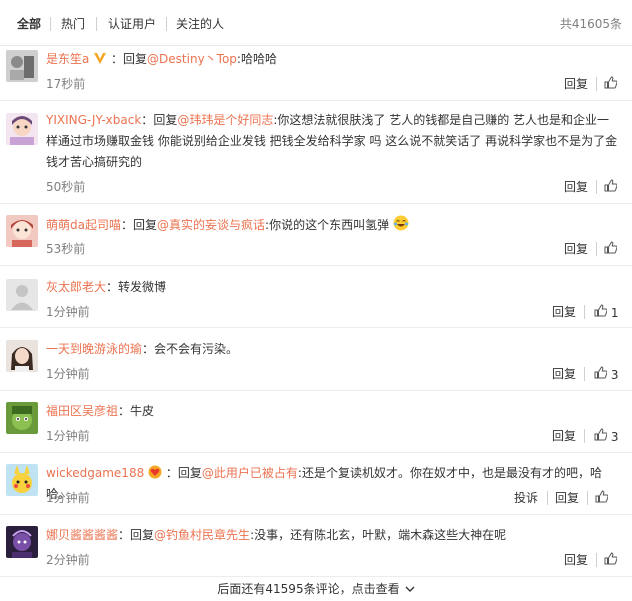  Describe the element at coordinates (410, 589) in the screenshot. I see `chevron-down-icon` at that location.